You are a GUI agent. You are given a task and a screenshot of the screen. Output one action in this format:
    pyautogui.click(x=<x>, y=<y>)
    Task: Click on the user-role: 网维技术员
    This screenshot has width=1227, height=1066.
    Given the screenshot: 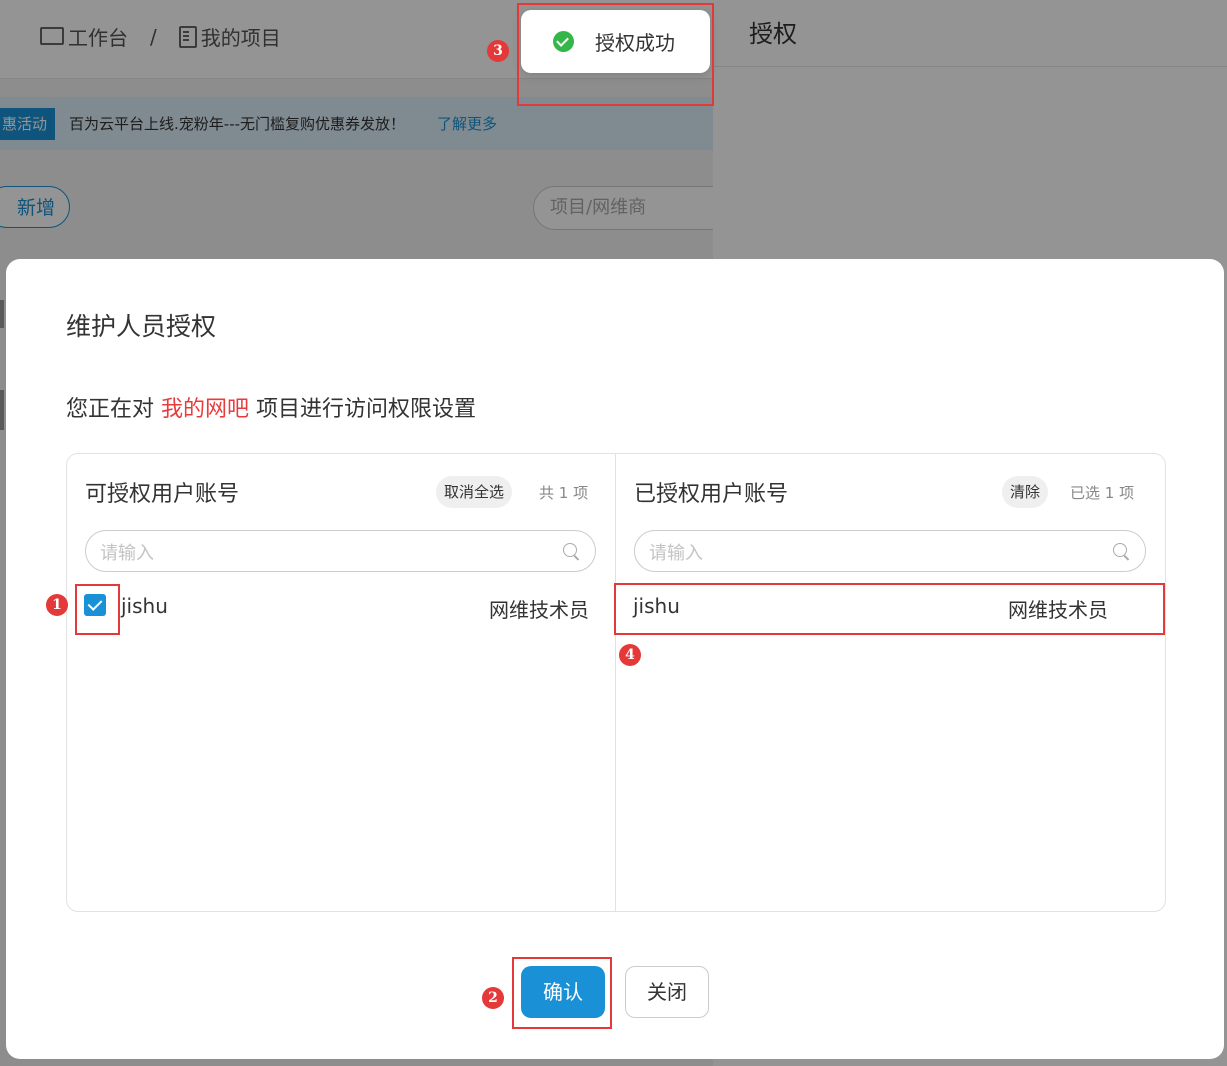 What is the action you would take?
    pyautogui.click(x=539, y=610)
    